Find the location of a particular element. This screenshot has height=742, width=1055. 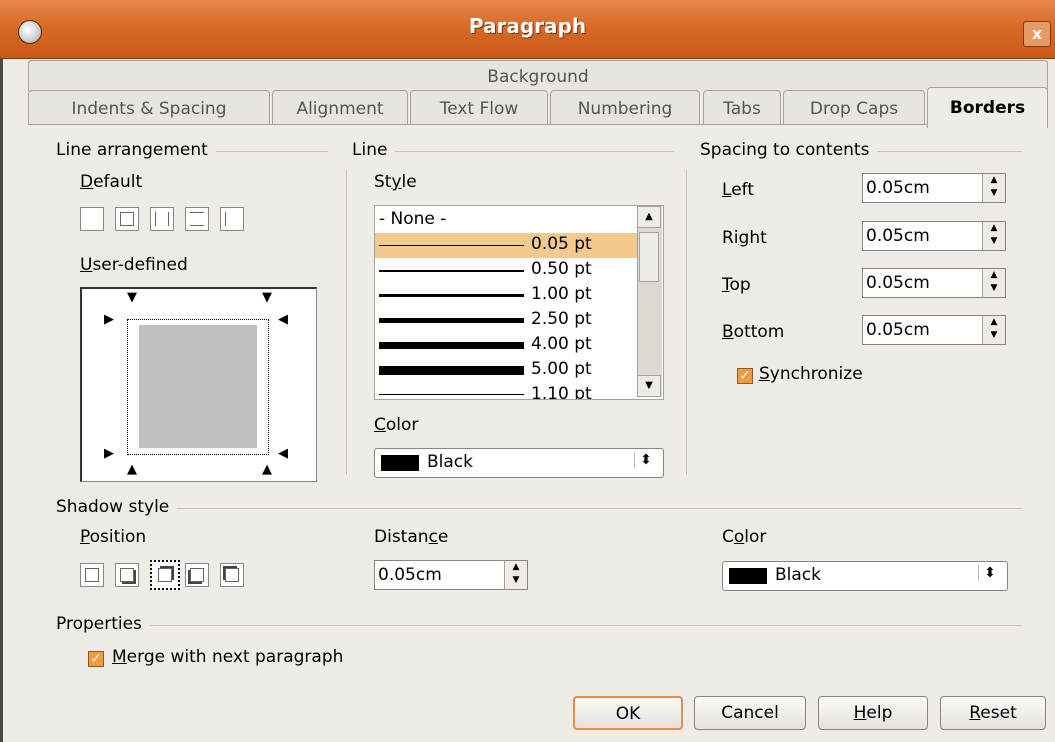

line-arrangement-heading: Line arrangement is located at coordinates (136, 150).